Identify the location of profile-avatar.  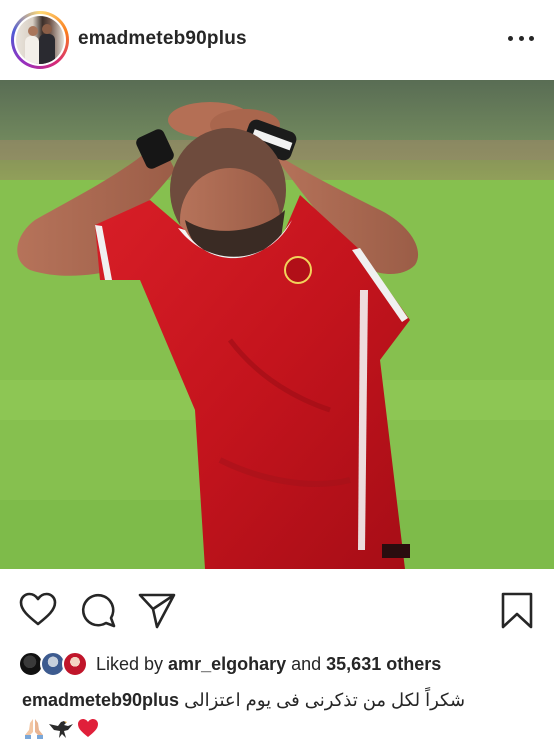
(40, 40).